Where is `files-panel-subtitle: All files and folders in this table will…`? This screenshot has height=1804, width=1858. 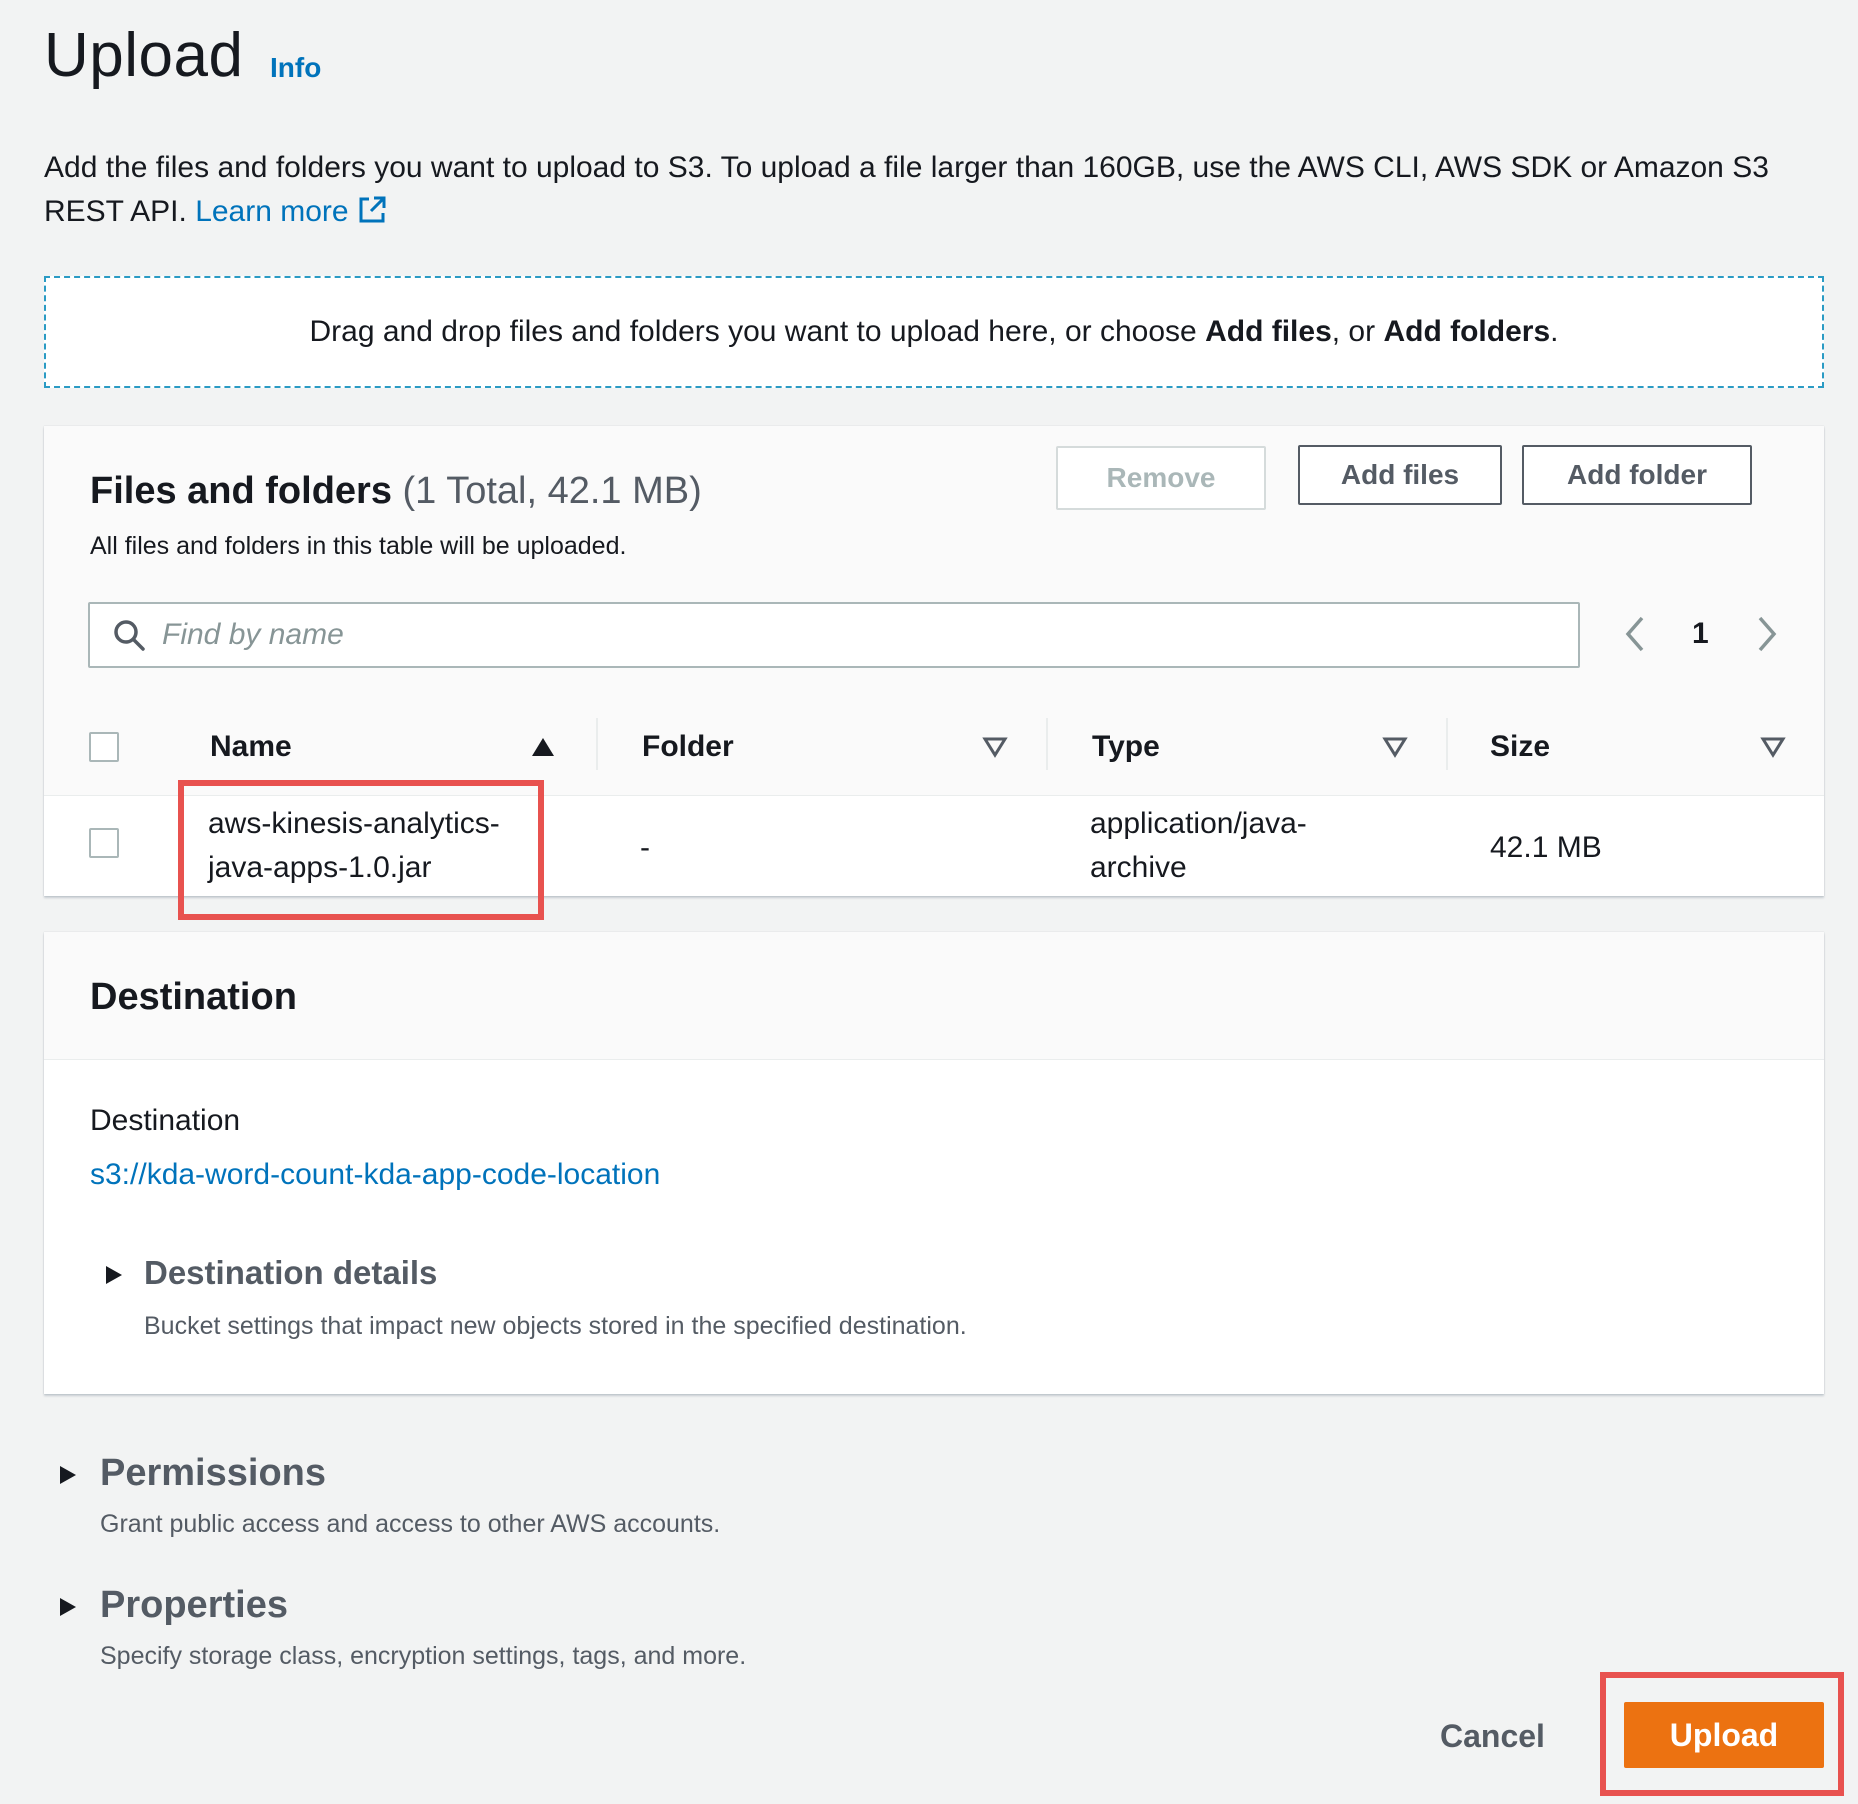 files-panel-subtitle: All files and folders in this table will… is located at coordinates (358, 546).